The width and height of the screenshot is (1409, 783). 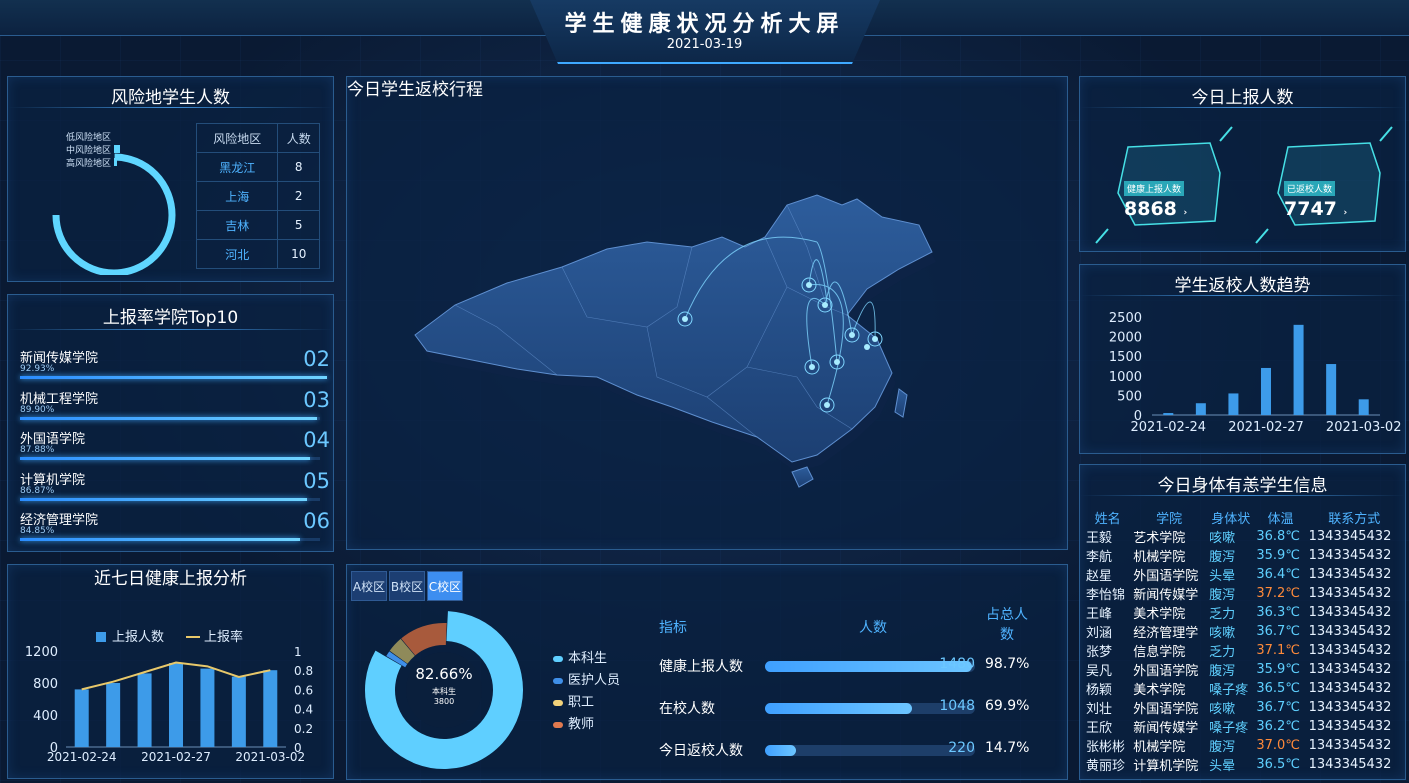 What do you see at coordinates (445, 586) in the screenshot?
I see `tab-campus-c: C校区` at bounding box center [445, 586].